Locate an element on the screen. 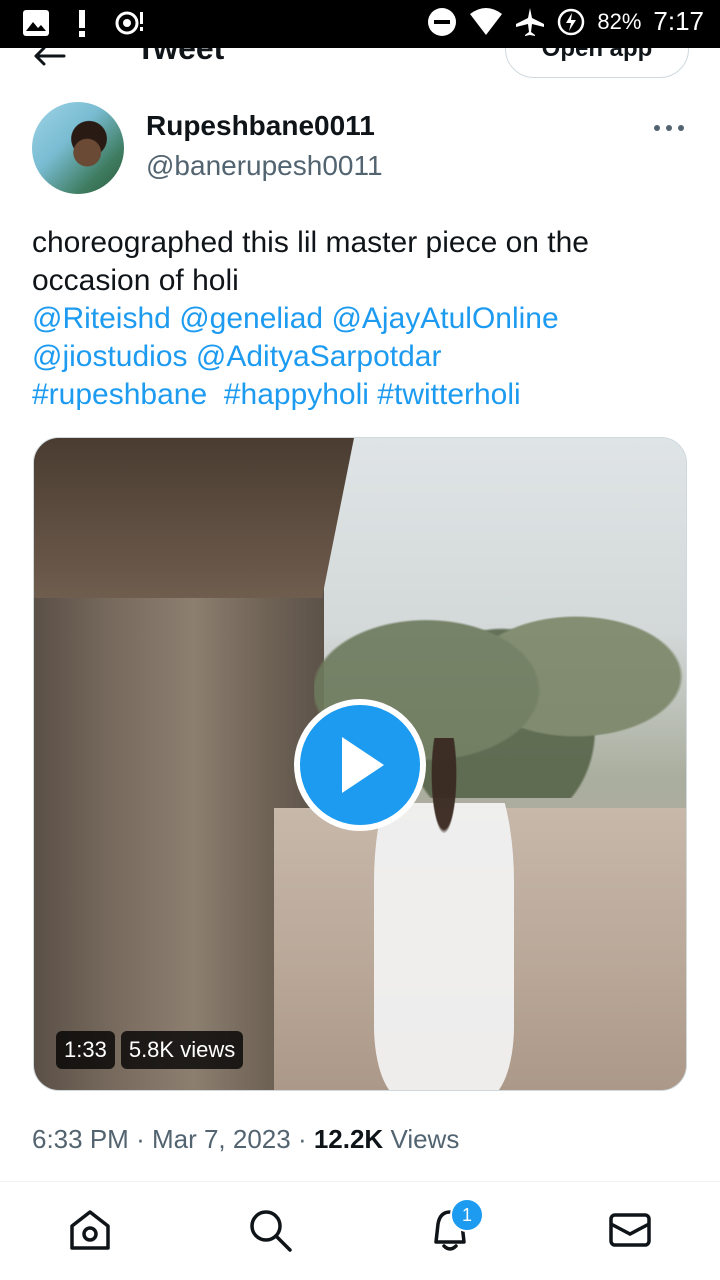  battery-charging-icon is located at coordinates (571, 21).